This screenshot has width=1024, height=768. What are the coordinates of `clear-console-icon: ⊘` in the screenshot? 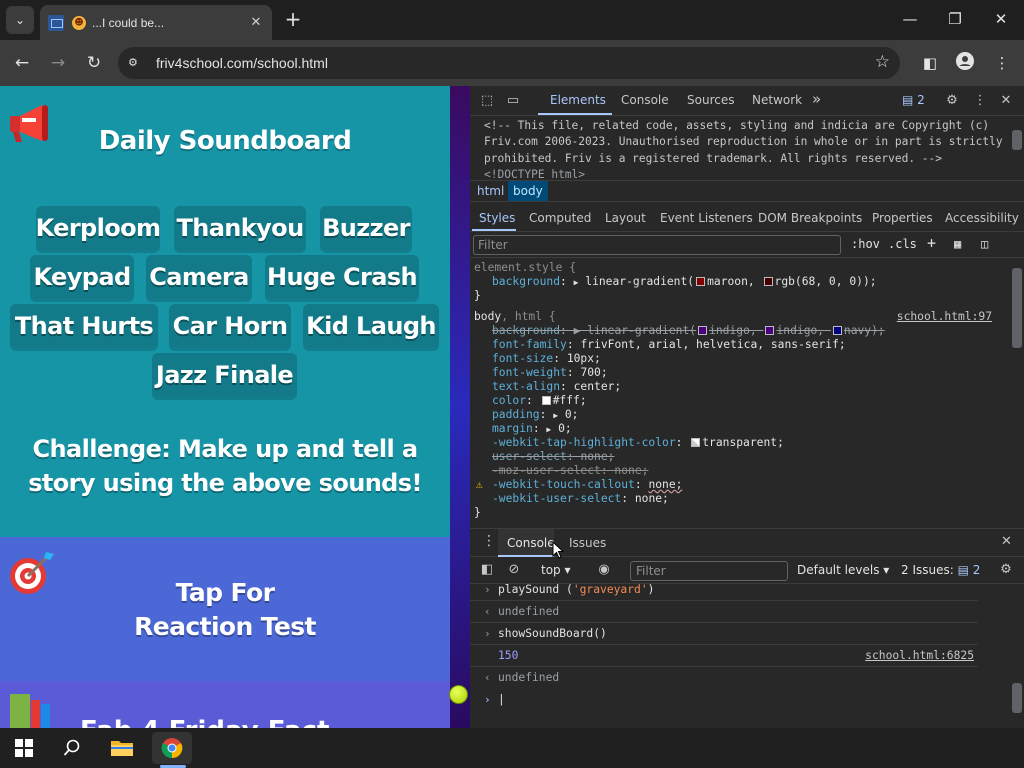 It's located at (514, 570).